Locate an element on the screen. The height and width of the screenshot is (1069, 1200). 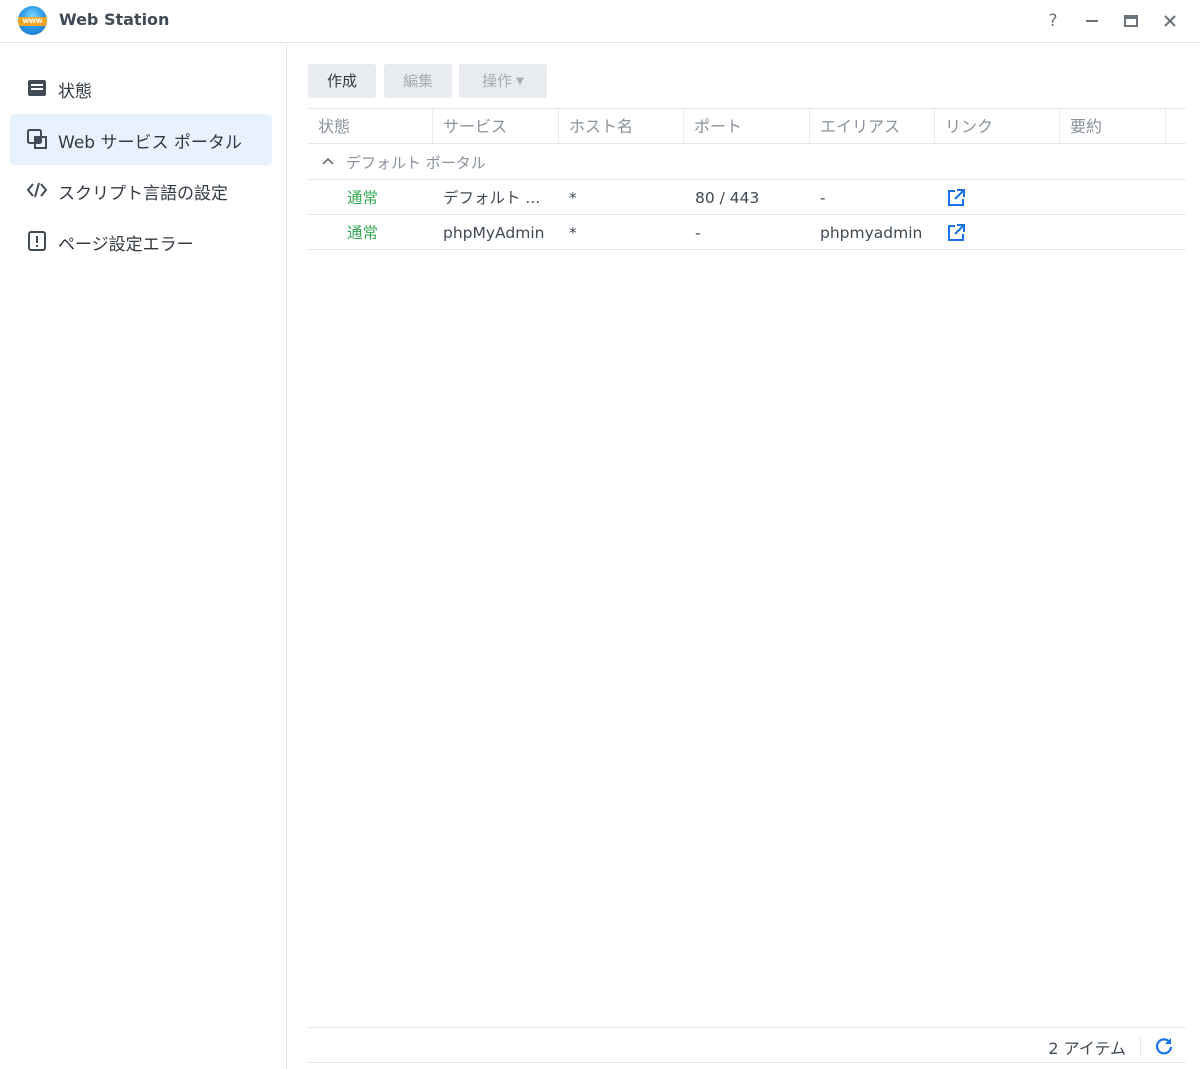
table-row: 通常 デフォルト ... * 80 / 443 - is located at coordinates (747, 197).